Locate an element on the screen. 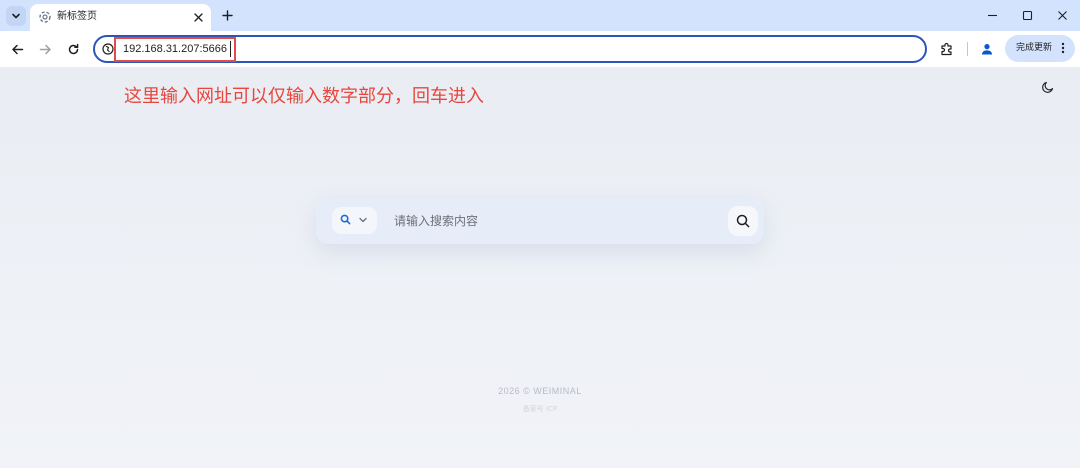 The width and height of the screenshot is (1080, 468). address-bar: 192.168.31.207:5666 is located at coordinates (510, 49).